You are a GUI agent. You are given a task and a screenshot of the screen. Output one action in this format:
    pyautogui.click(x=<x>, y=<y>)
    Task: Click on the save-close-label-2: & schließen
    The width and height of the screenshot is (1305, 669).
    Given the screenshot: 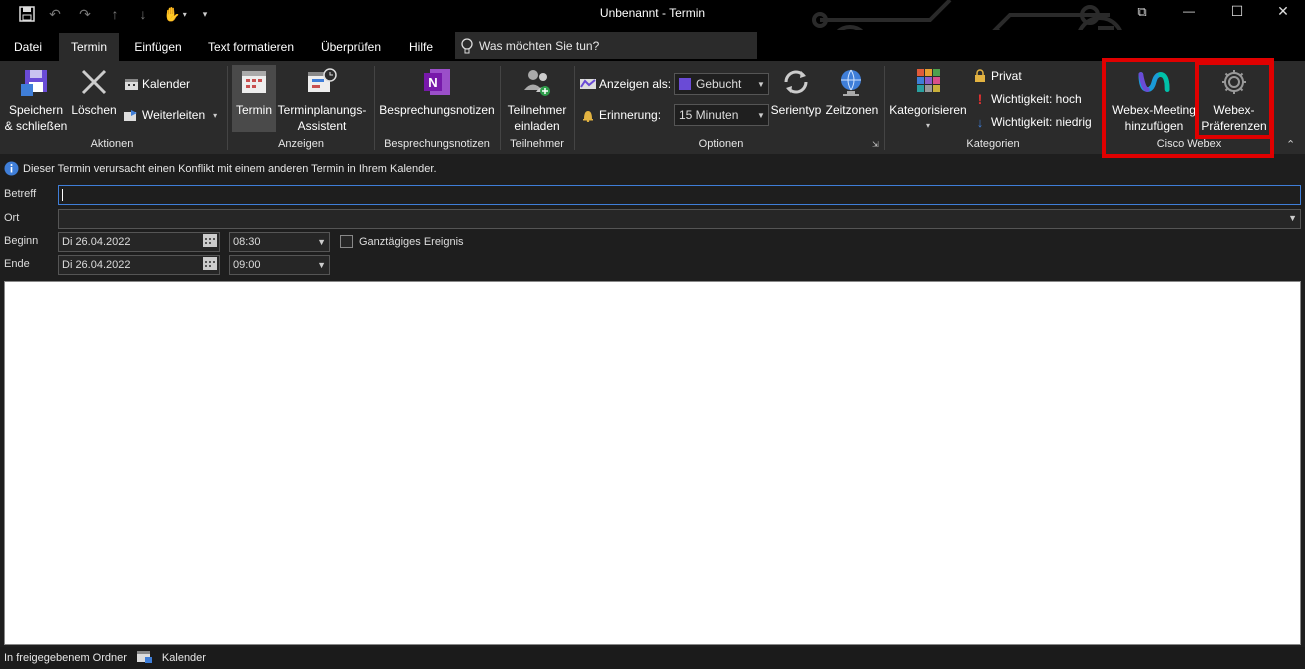 What is the action you would take?
    pyautogui.click(x=36, y=126)
    